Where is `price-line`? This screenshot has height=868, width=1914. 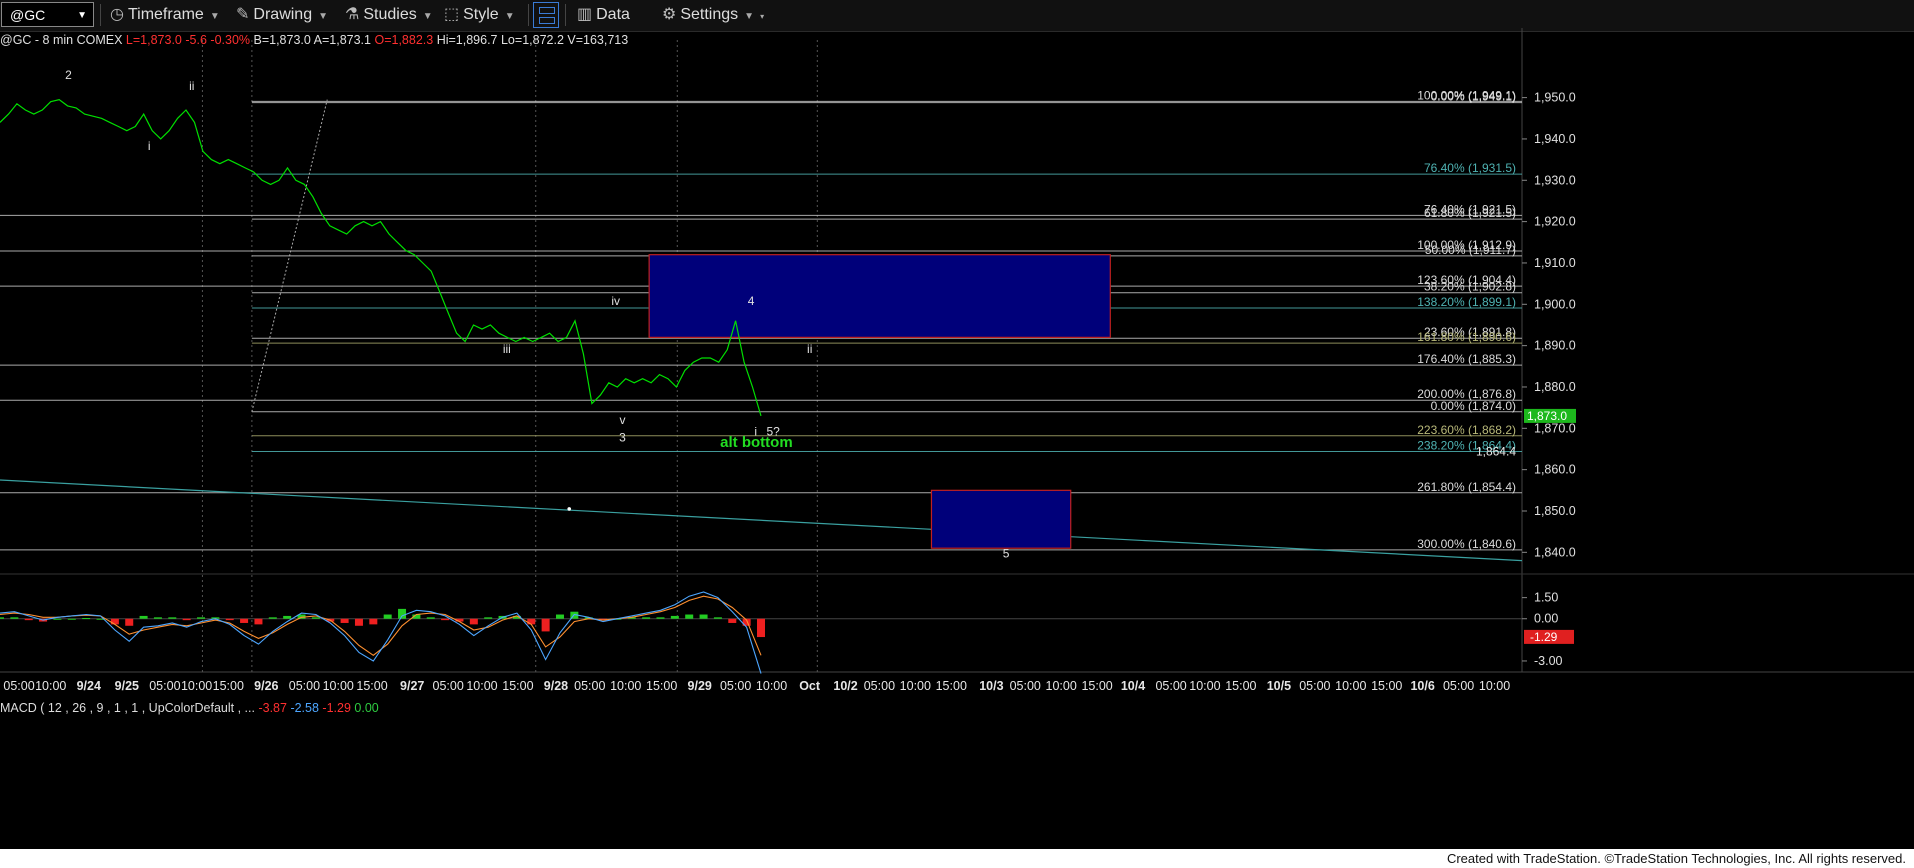
price-line is located at coordinates (381, 258).